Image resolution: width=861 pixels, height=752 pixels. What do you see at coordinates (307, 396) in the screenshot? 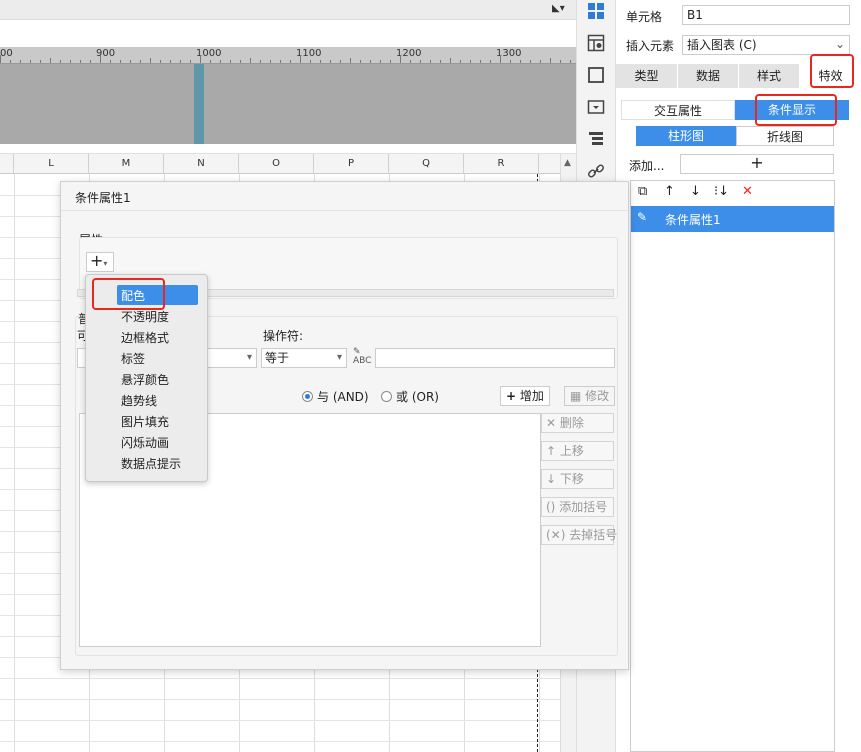
I see `and-radio` at bounding box center [307, 396].